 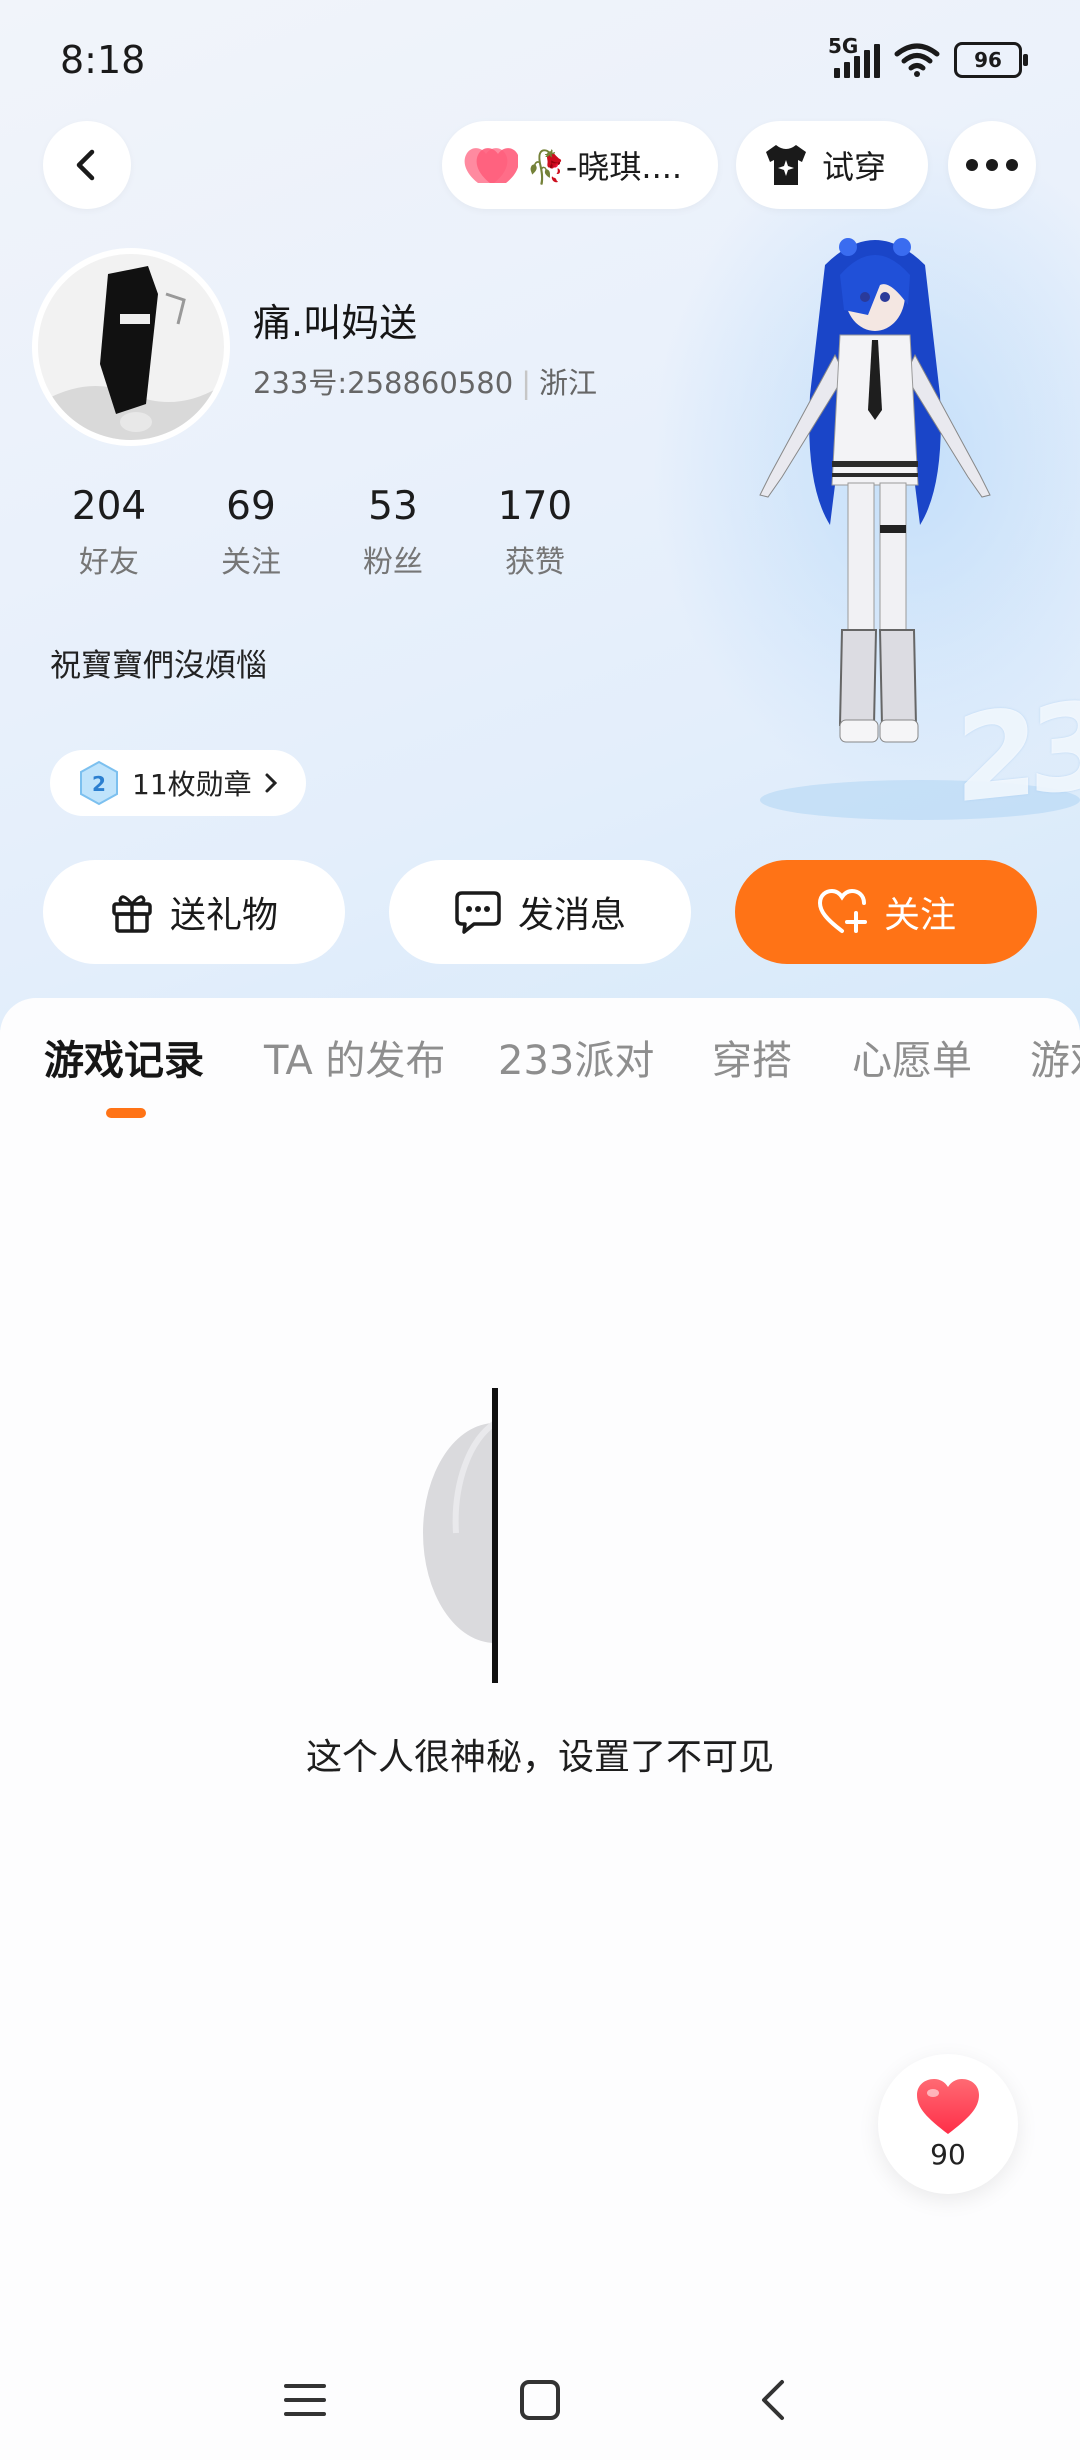 I want to click on back-button, so click(x=87, y=165).